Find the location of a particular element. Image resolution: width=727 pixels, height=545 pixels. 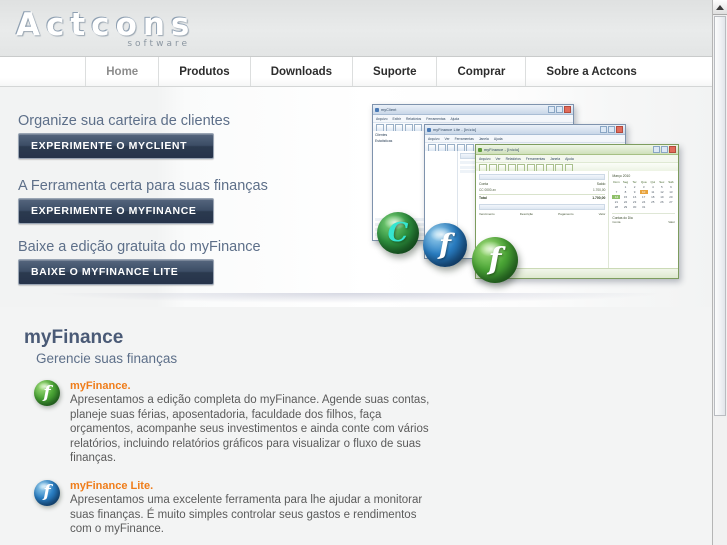

col-vencimento: Vencimento is located at coordinates (487, 214).